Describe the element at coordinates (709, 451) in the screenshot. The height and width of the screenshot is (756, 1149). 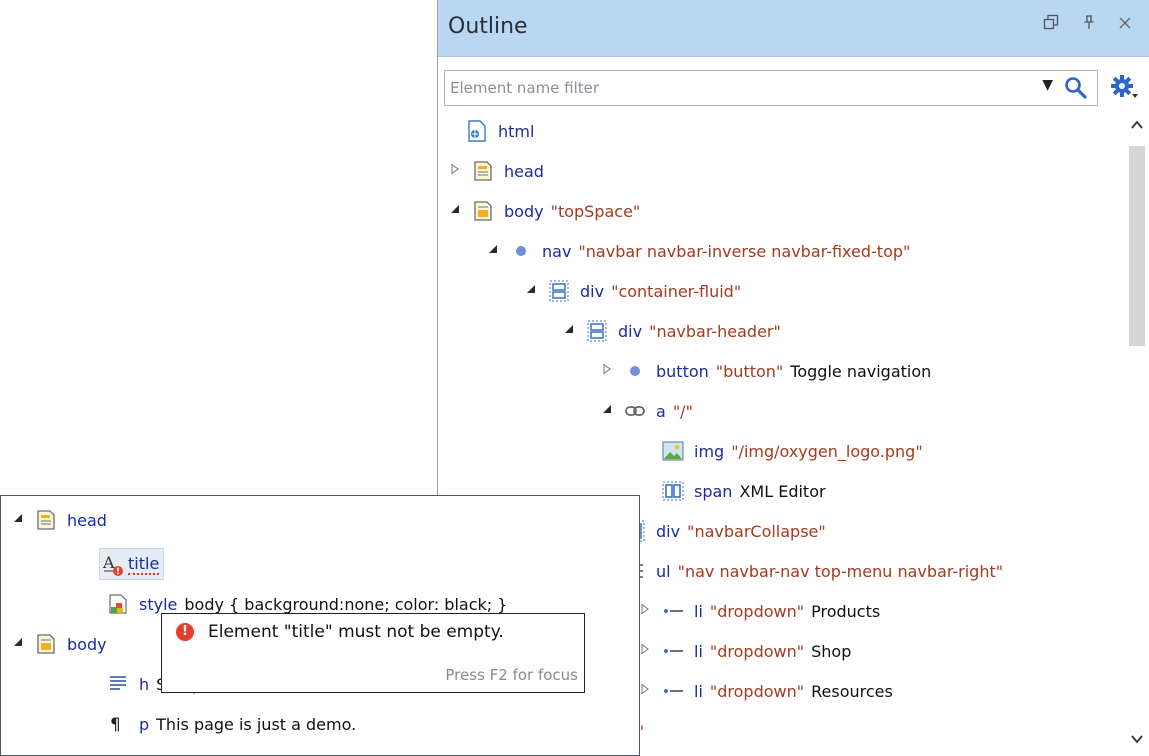
I see `node-tag-name: img` at that location.